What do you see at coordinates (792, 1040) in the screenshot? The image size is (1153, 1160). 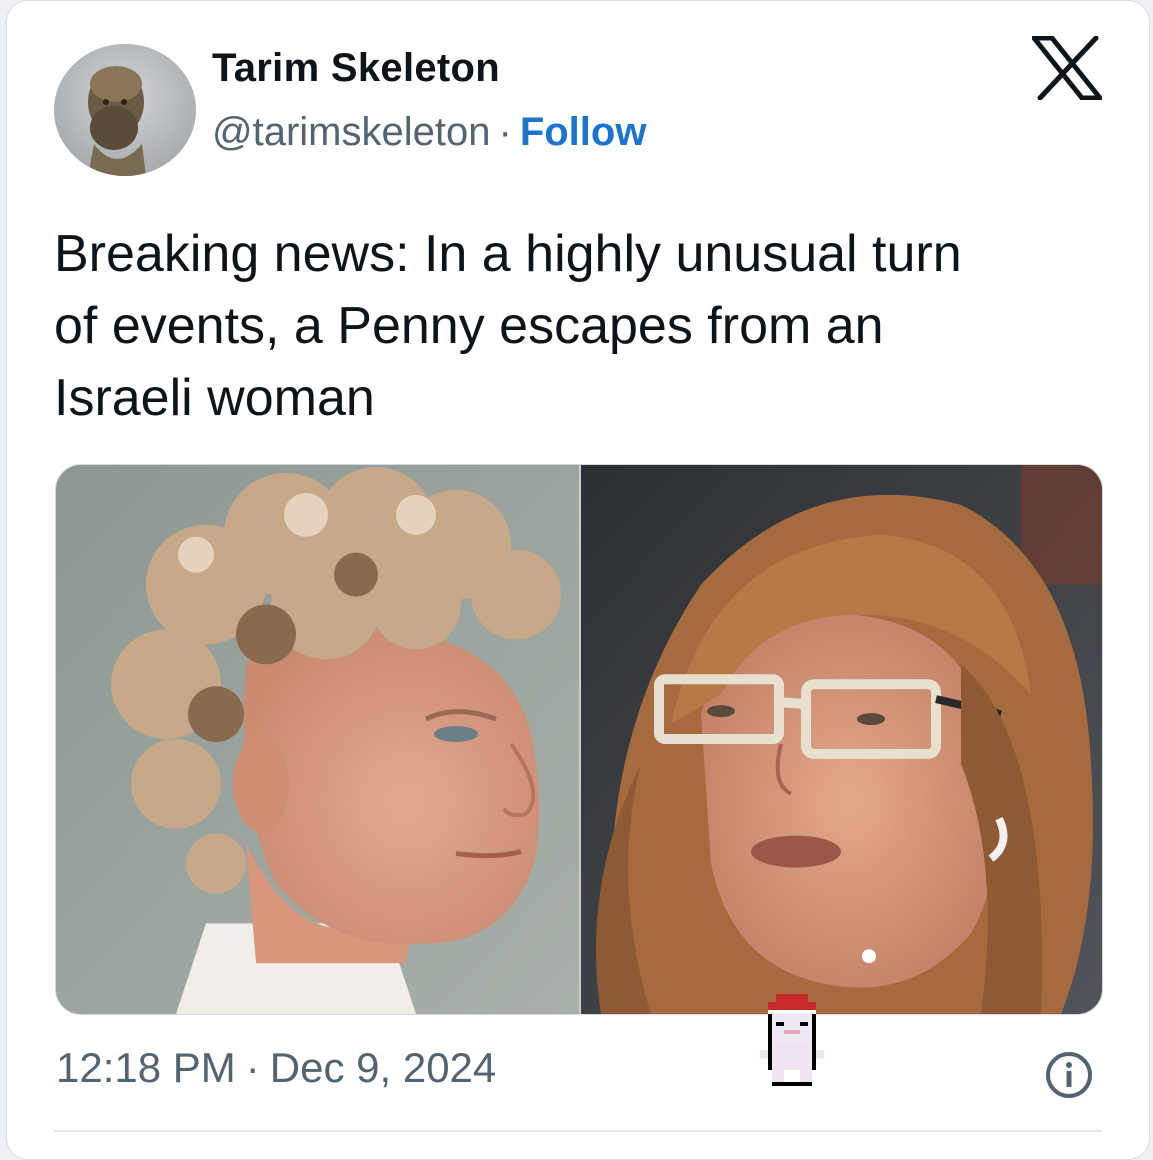 I see `pixel-sprite-icon` at bounding box center [792, 1040].